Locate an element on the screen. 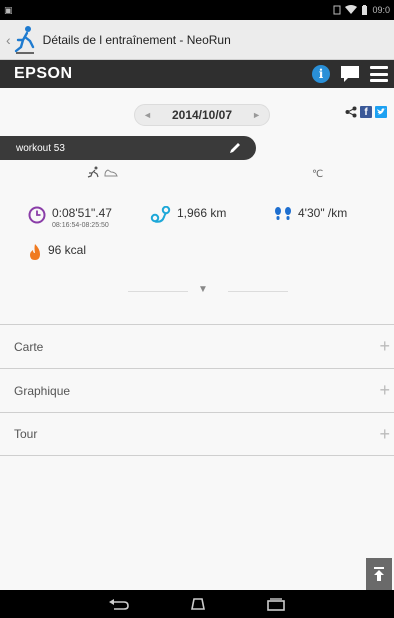 This screenshot has height=618, width=394. route-icon is located at coordinates (160, 214).